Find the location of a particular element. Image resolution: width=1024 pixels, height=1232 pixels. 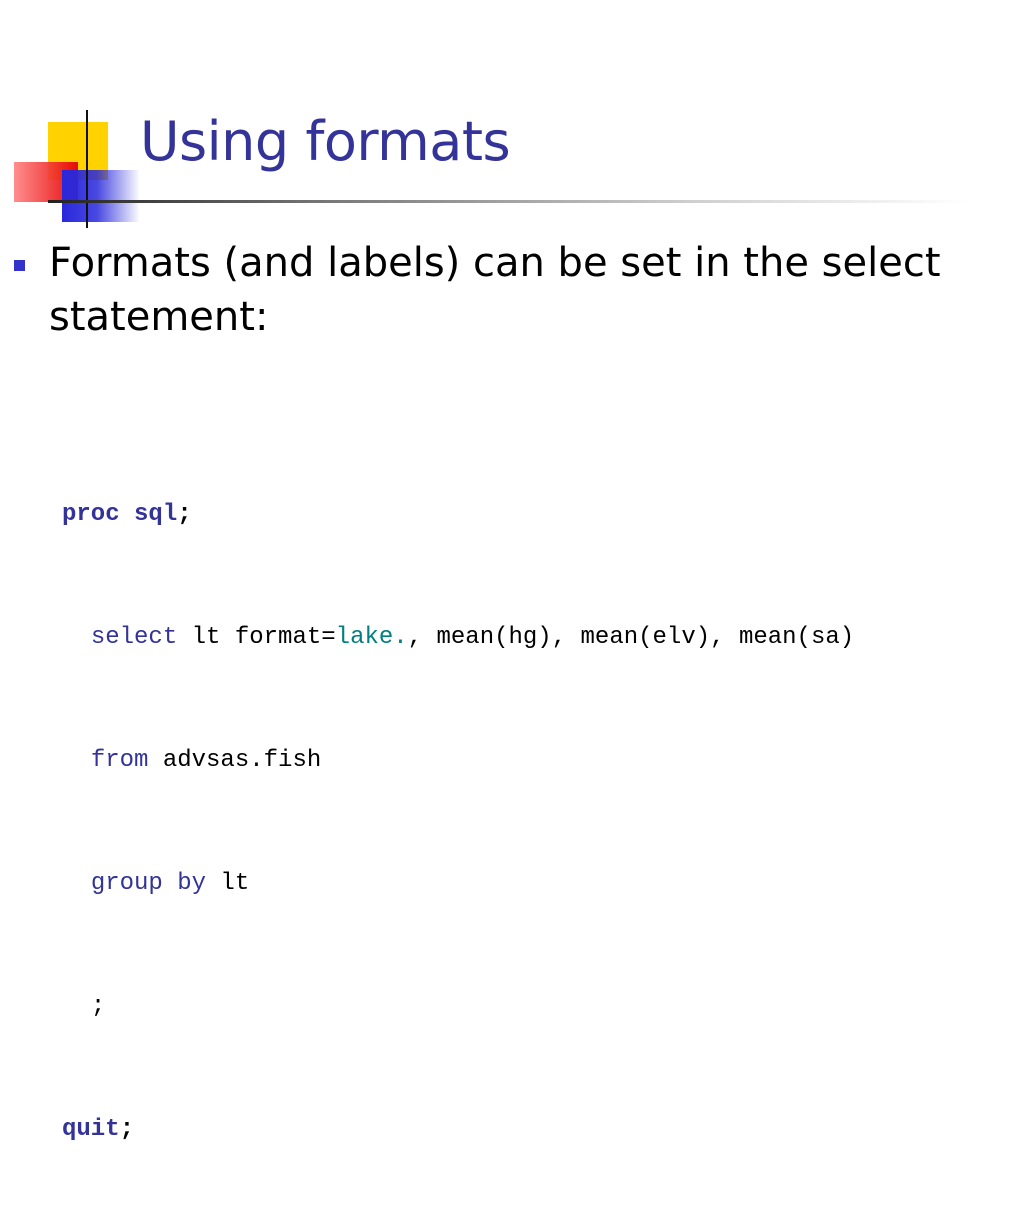

code-line-3: from advsas.fish is located at coordinates (458, 760).